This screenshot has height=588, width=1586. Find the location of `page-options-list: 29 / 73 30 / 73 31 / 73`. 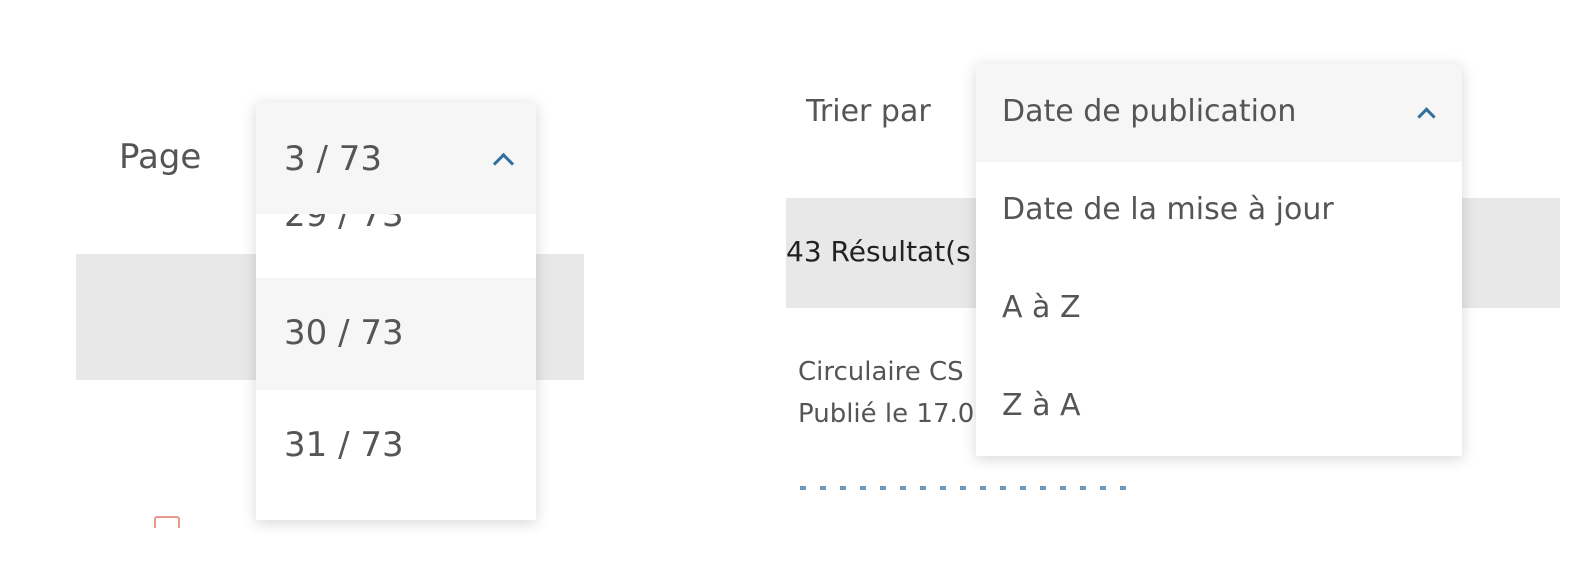

page-options-list: 29 / 73 30 / 73 31 / 73 is located at coordinates (396, 367).